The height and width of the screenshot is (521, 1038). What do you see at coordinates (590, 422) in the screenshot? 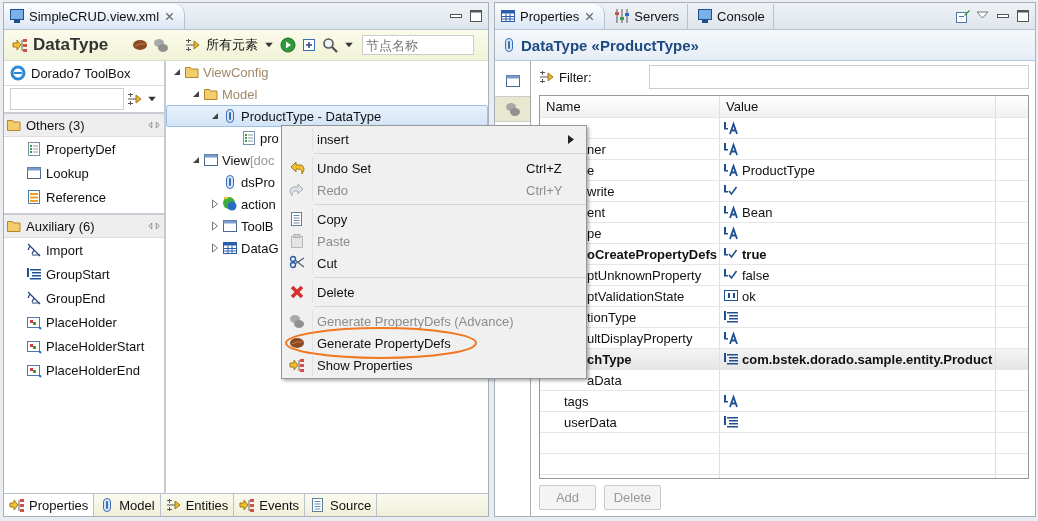
I see `property-name: userData` at bounding box center [590, 422].